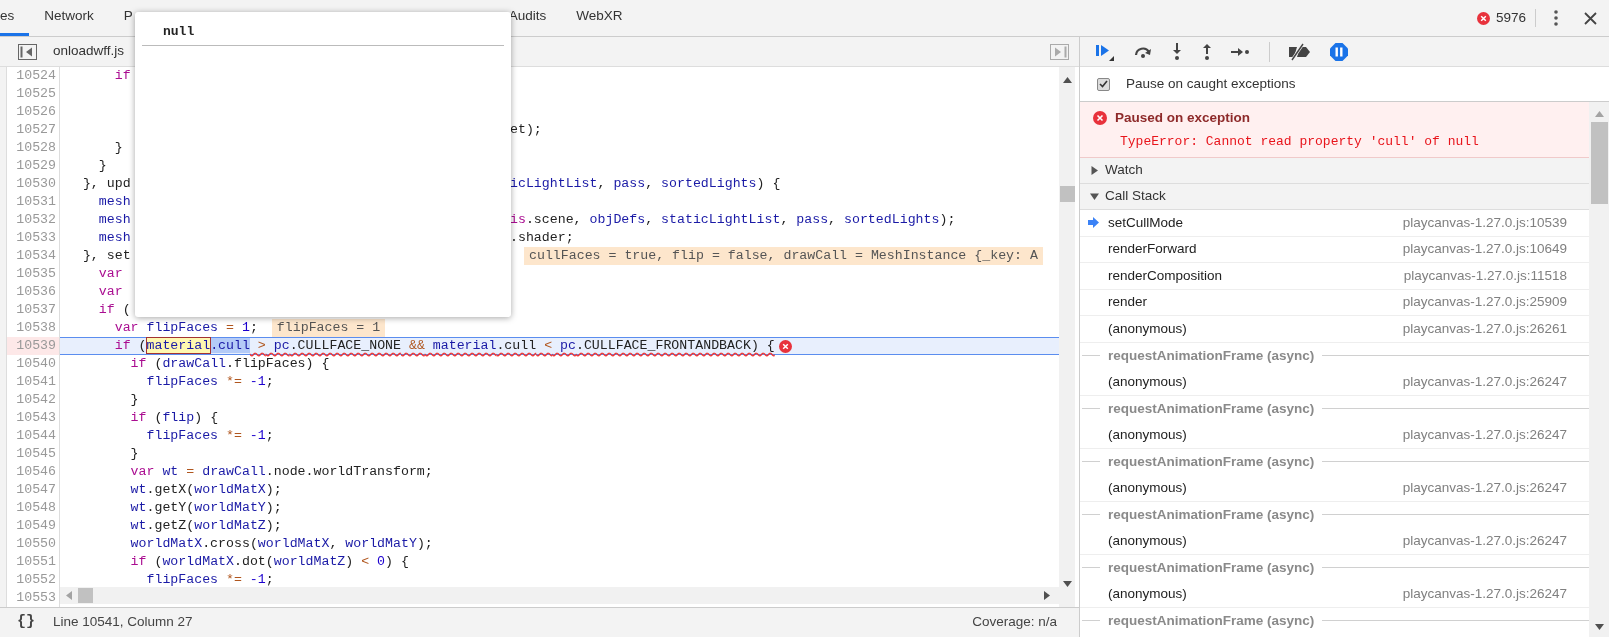 This screenshot has width=1609, height=637. What do you see at coordinates (36, 166) in the screenshot?
I see `line-number: 10529` at bounding box center [36, 166].